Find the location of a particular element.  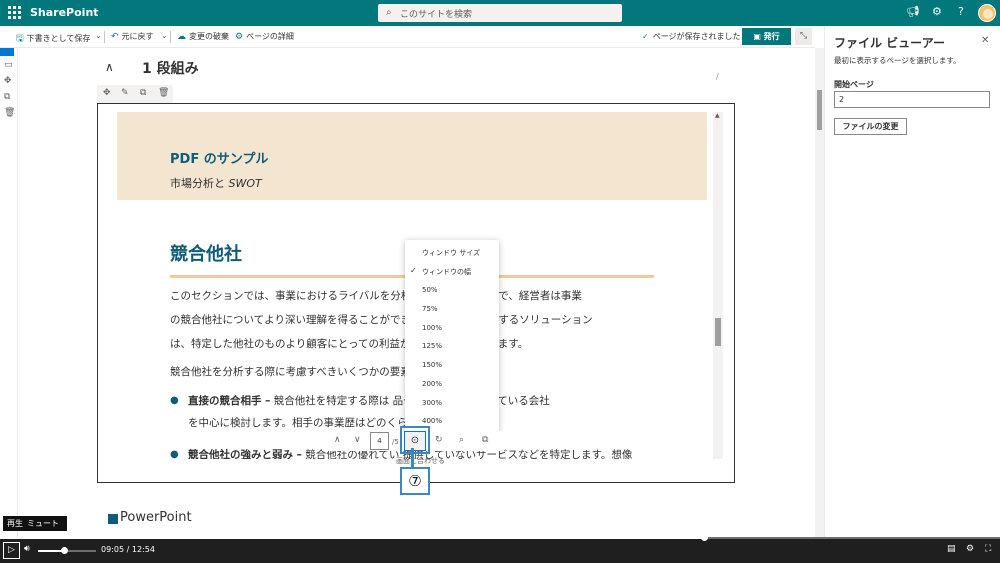

save-draft-label: 下書きとして保存 is located at coordinates (58, 38).